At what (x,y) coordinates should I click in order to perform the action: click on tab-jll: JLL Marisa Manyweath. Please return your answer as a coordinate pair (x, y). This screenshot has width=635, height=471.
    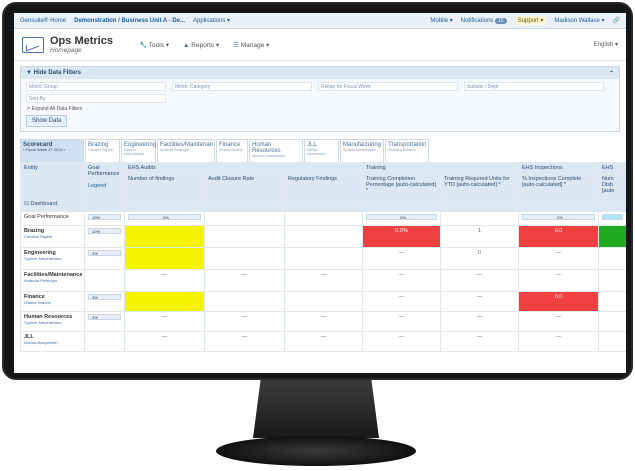
    Looking at the image, I should click on (321, 150).